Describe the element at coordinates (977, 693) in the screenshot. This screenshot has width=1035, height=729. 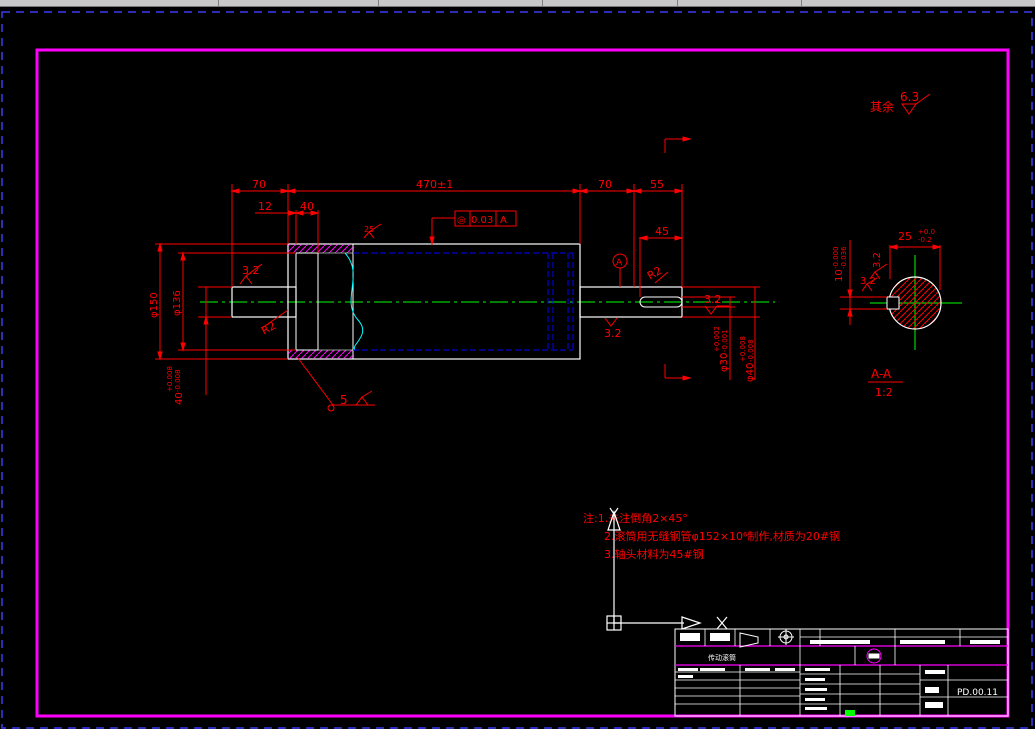
I see `title-block-drawing-number: PD.00.11` at that location.